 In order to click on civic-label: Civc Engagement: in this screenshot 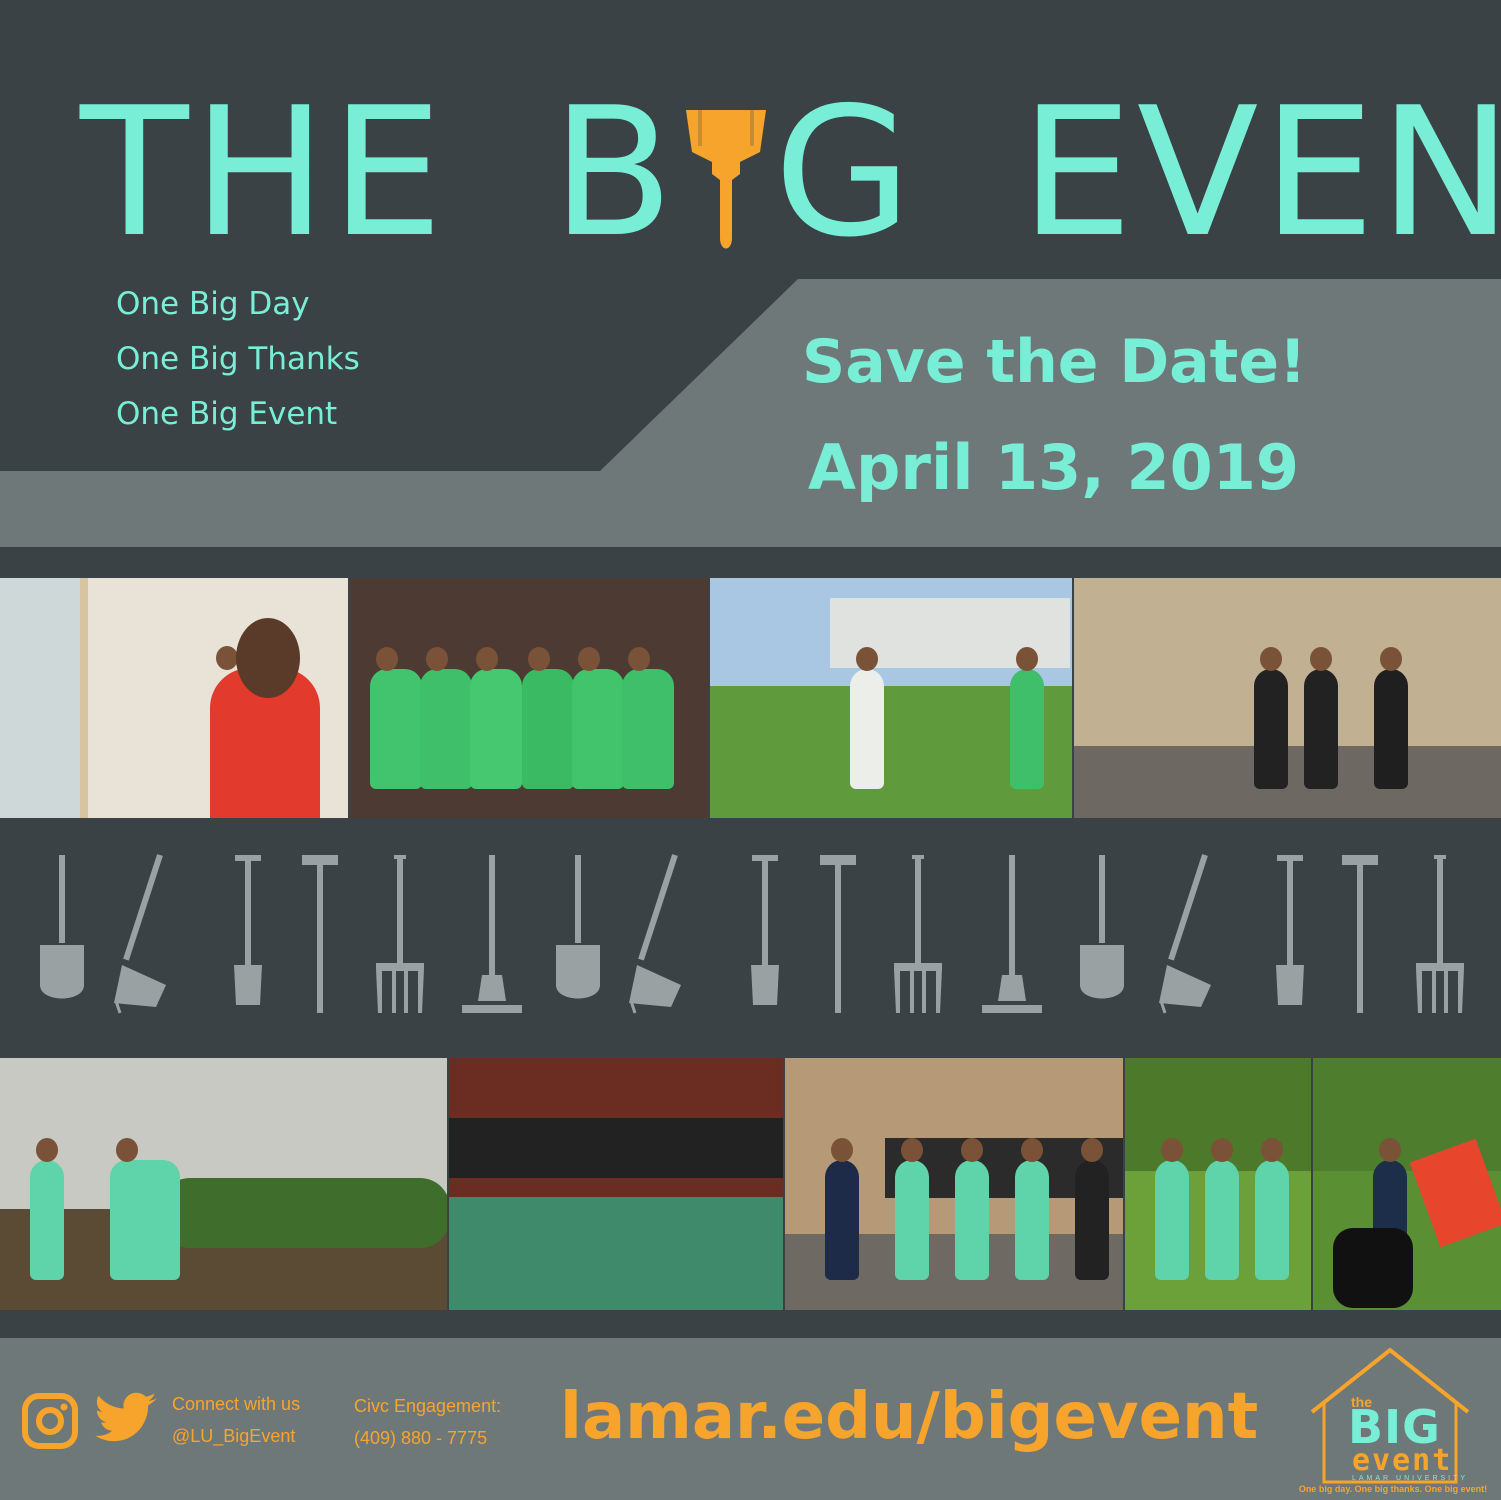, I will do `click(428, 1406)`.